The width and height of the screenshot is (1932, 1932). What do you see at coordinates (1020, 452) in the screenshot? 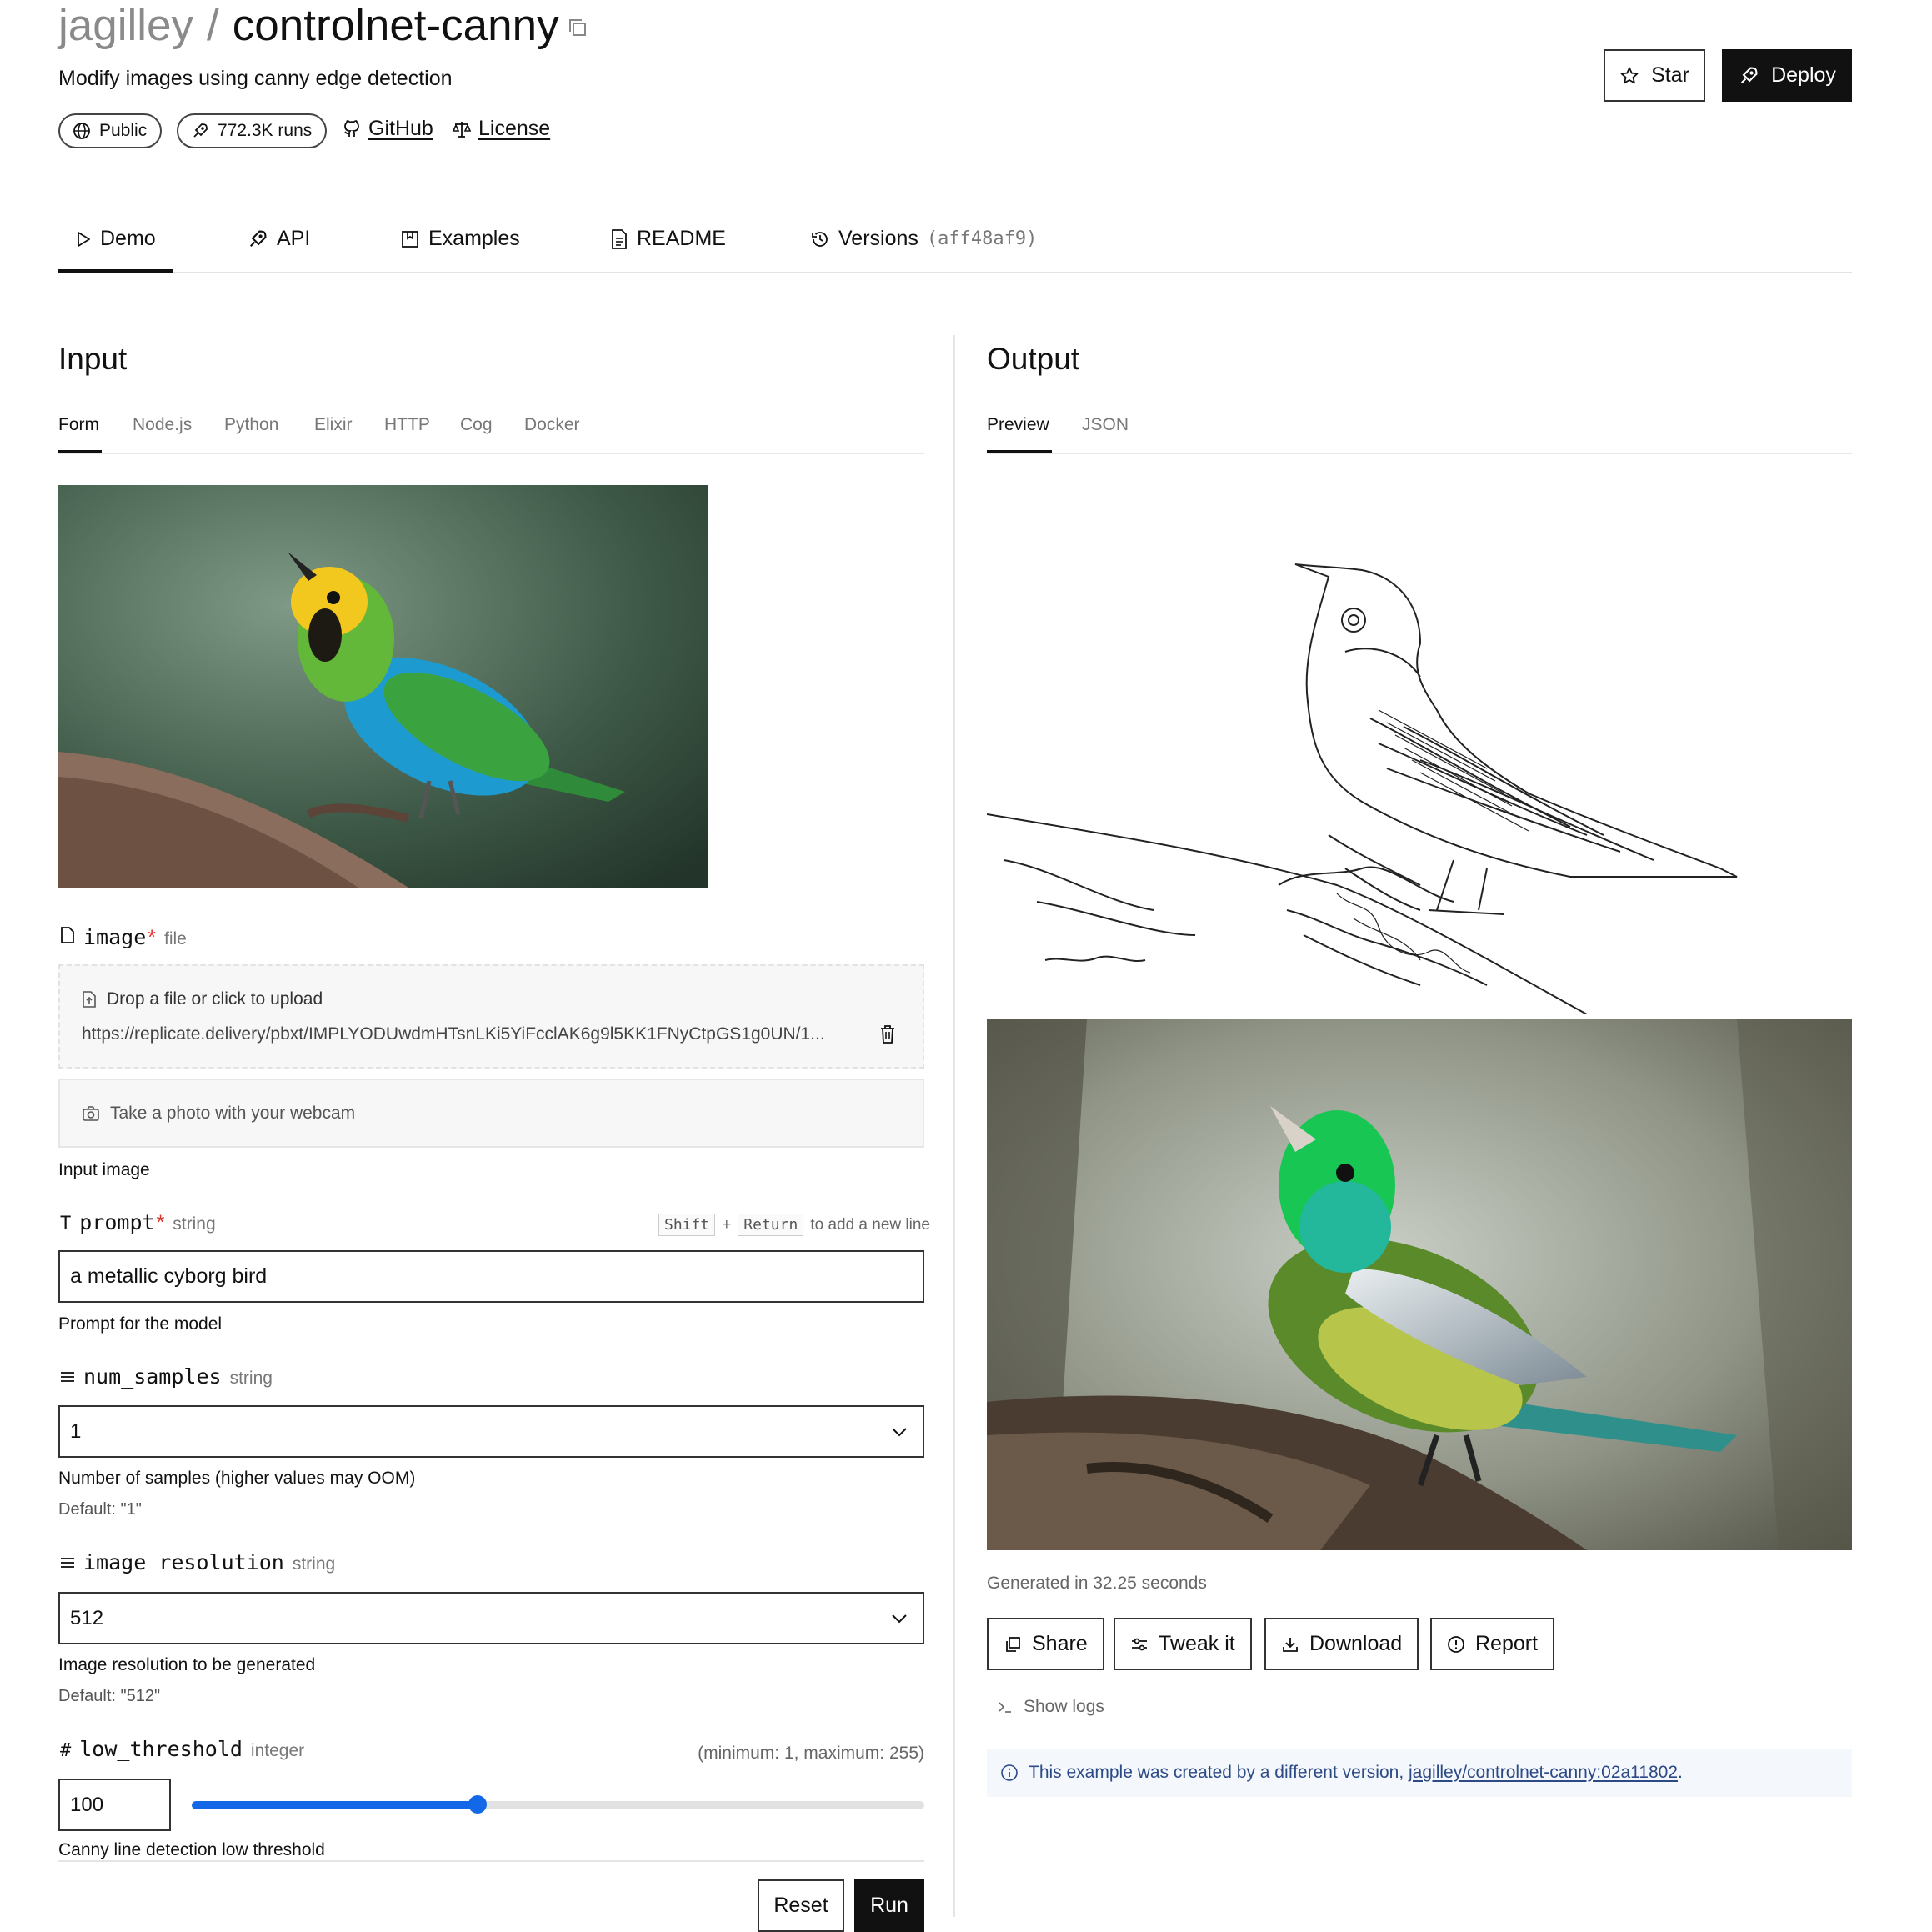
I see `subtab-active-indicator` at bounding box center [1020, 452].